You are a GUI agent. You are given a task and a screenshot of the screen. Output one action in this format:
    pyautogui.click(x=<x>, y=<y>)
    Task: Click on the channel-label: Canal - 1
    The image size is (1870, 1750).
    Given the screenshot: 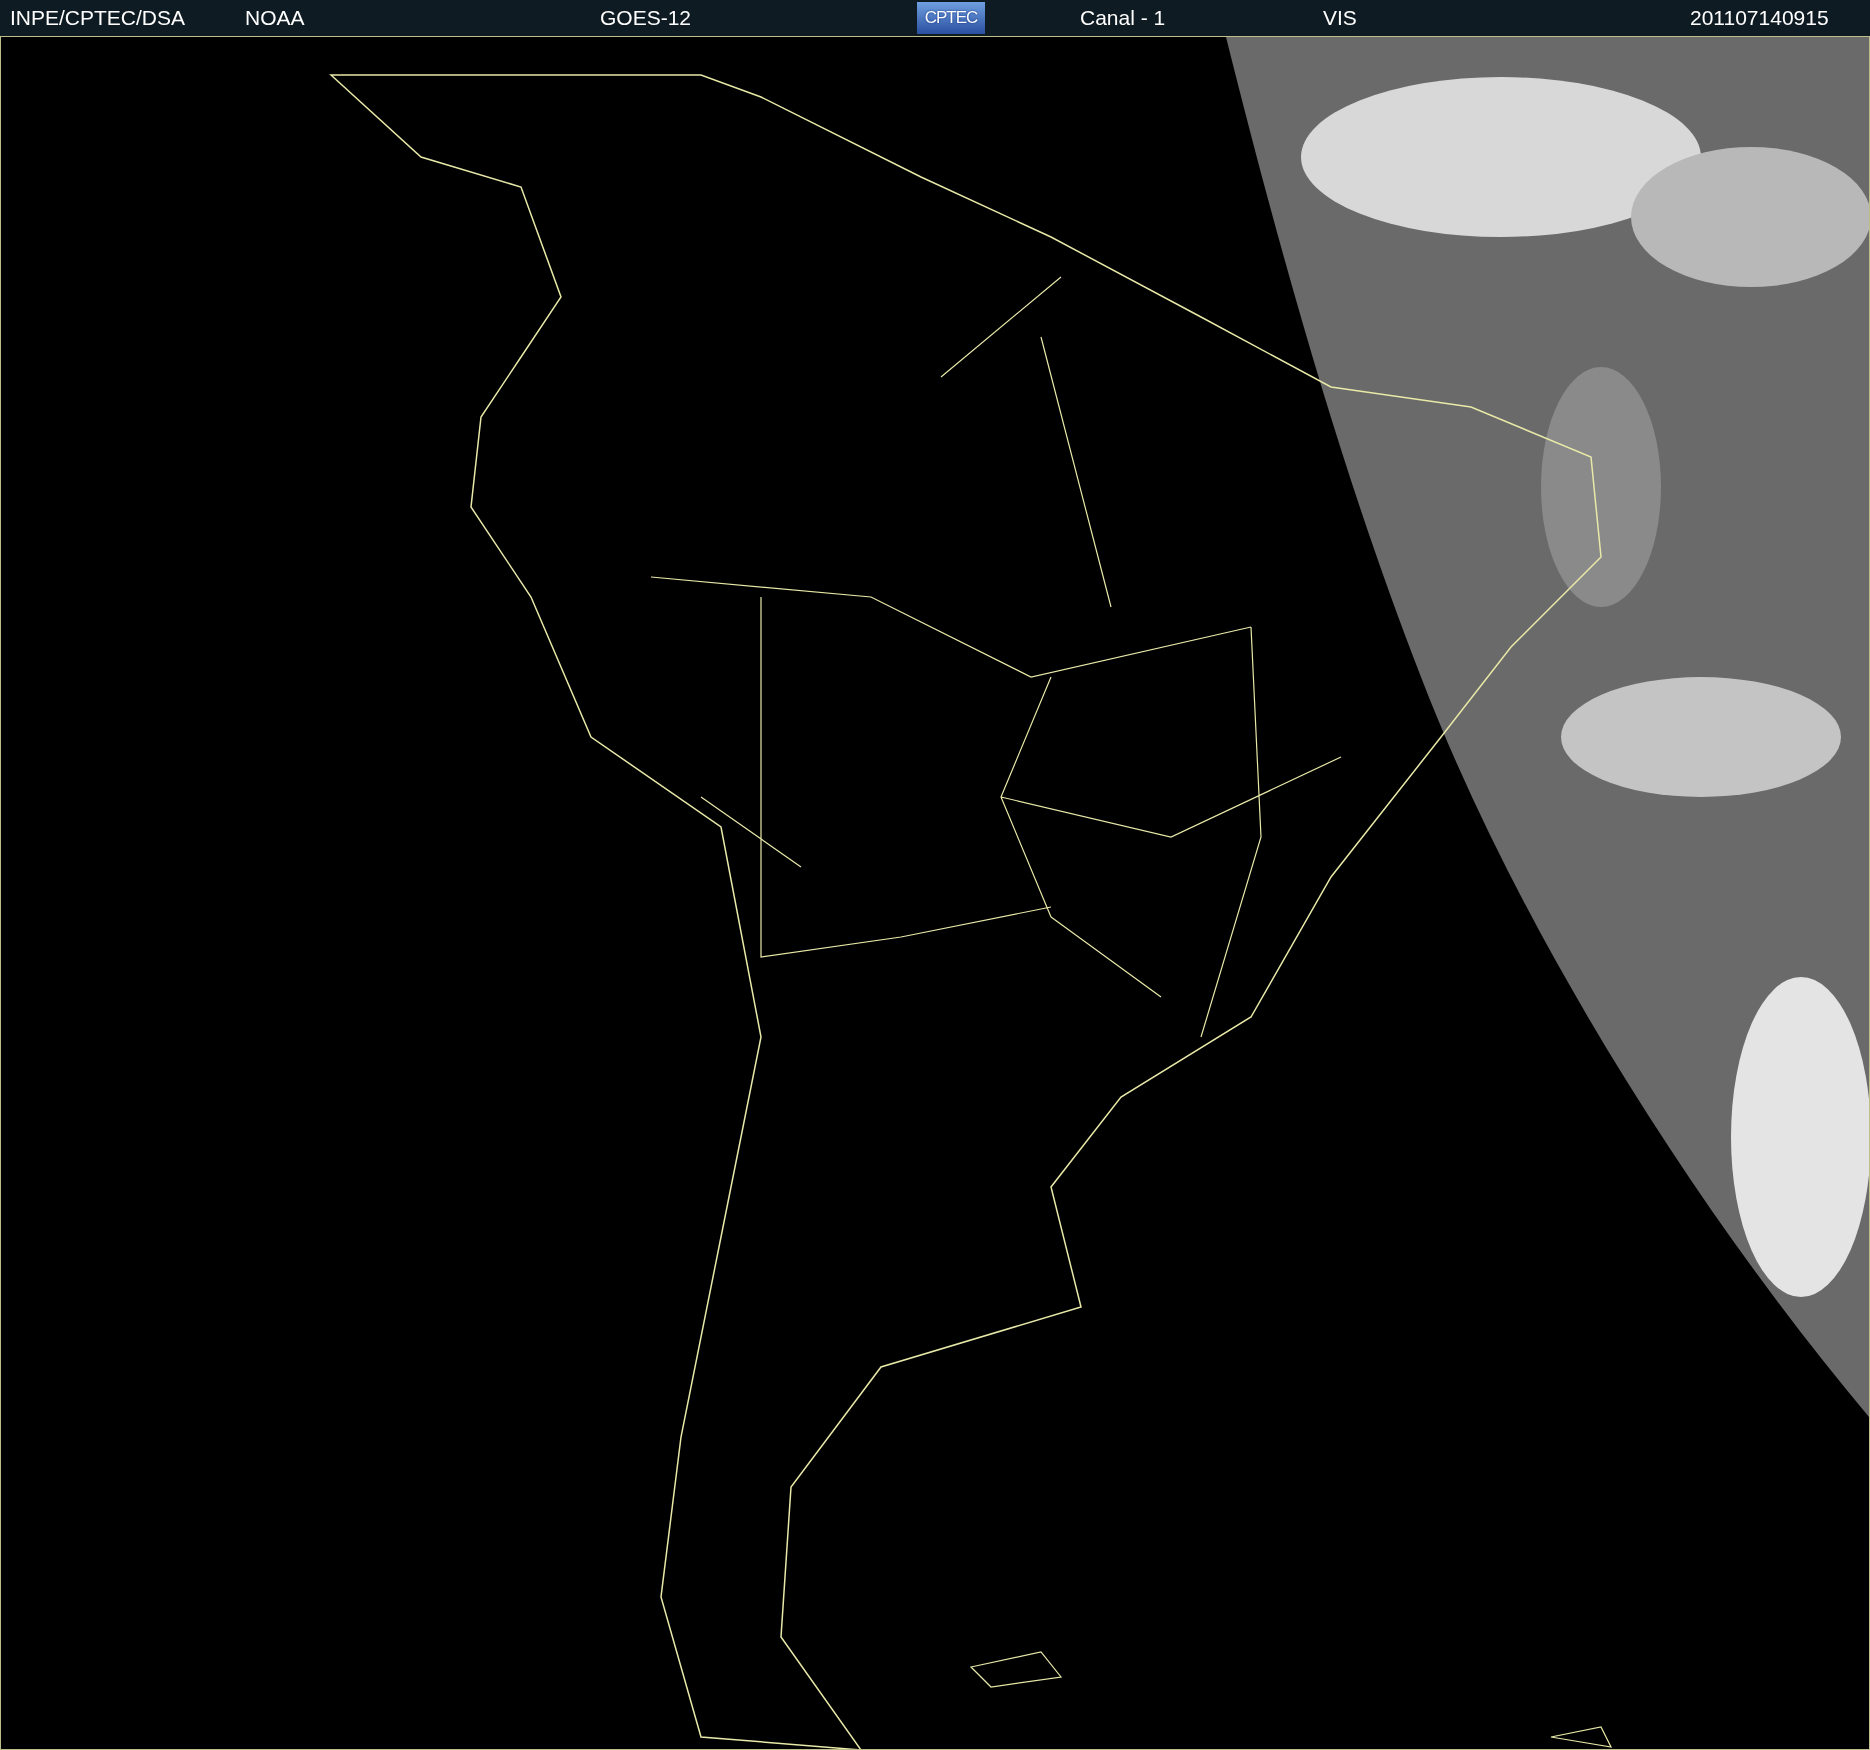 What is the action you would take?
    pyautogui.click(x=1123, y=18)
    